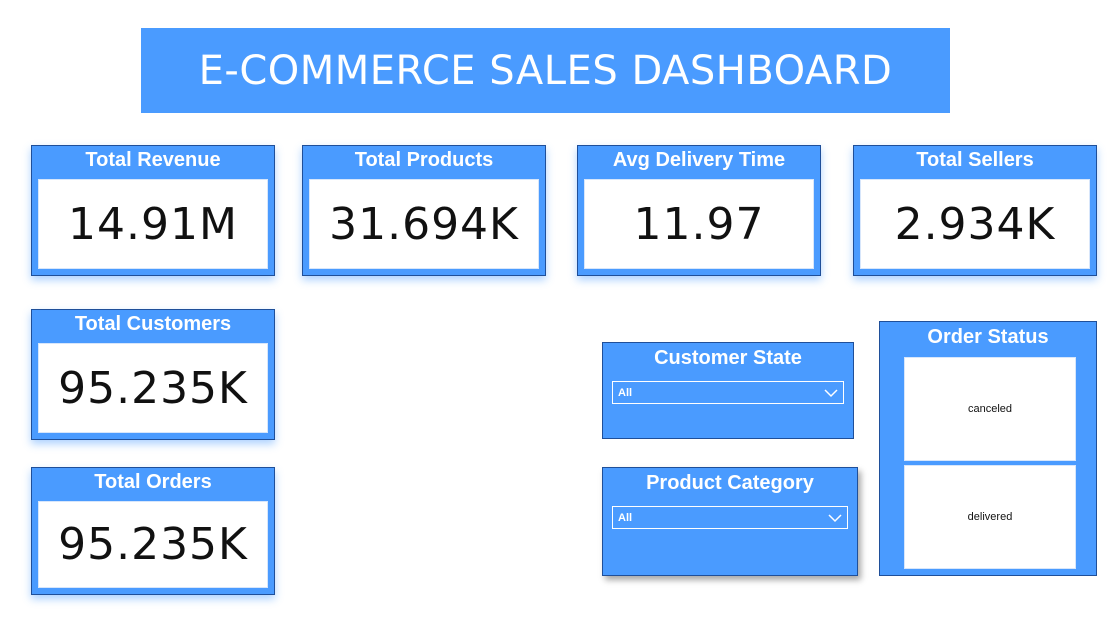 Image resolution: width=1117 pixels, height=626 pixels. Describe the element at coordinates (728, 358) in the screenshot. I see `slicer-title: Customer State` at that location.